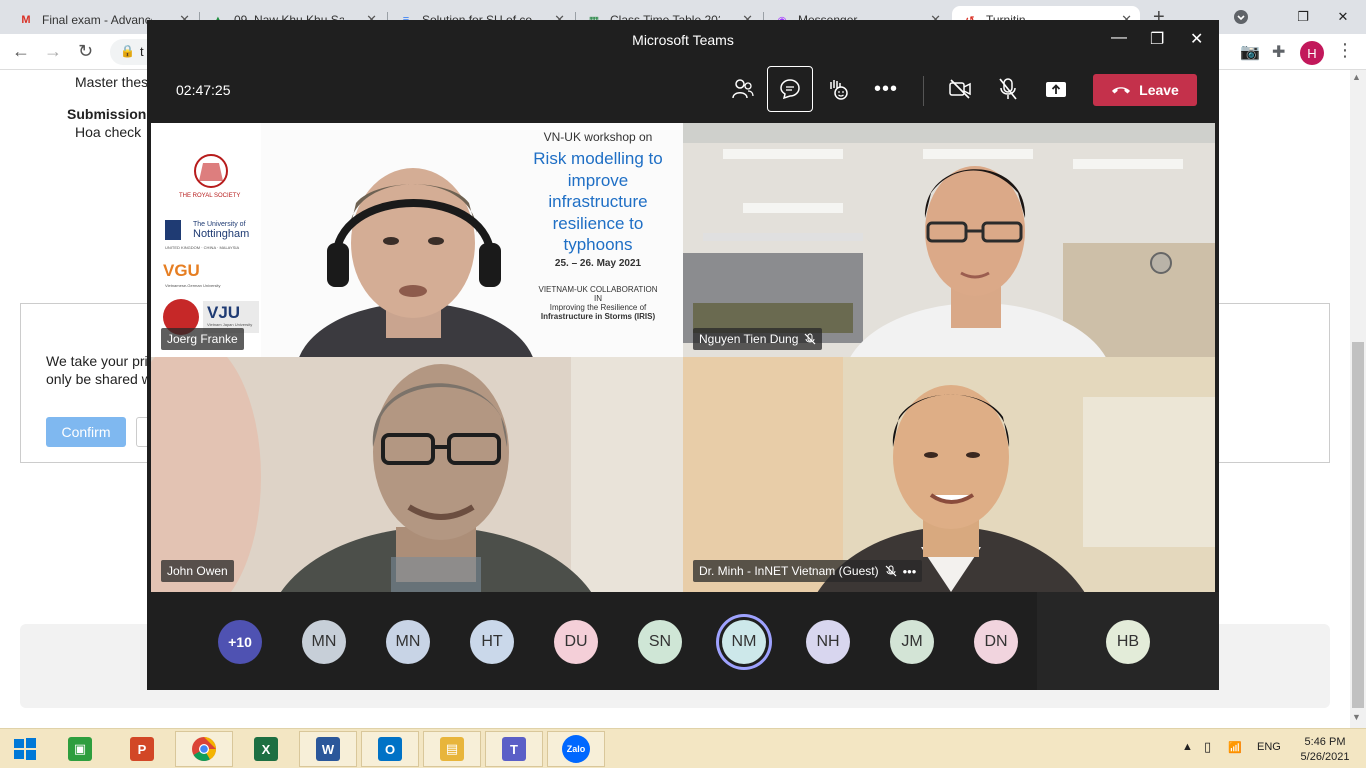  What do you see at coordinates (108, 132) in the screenshot?
I see `page-text-hoa: Hoa check` at bounding box center [108, 132].